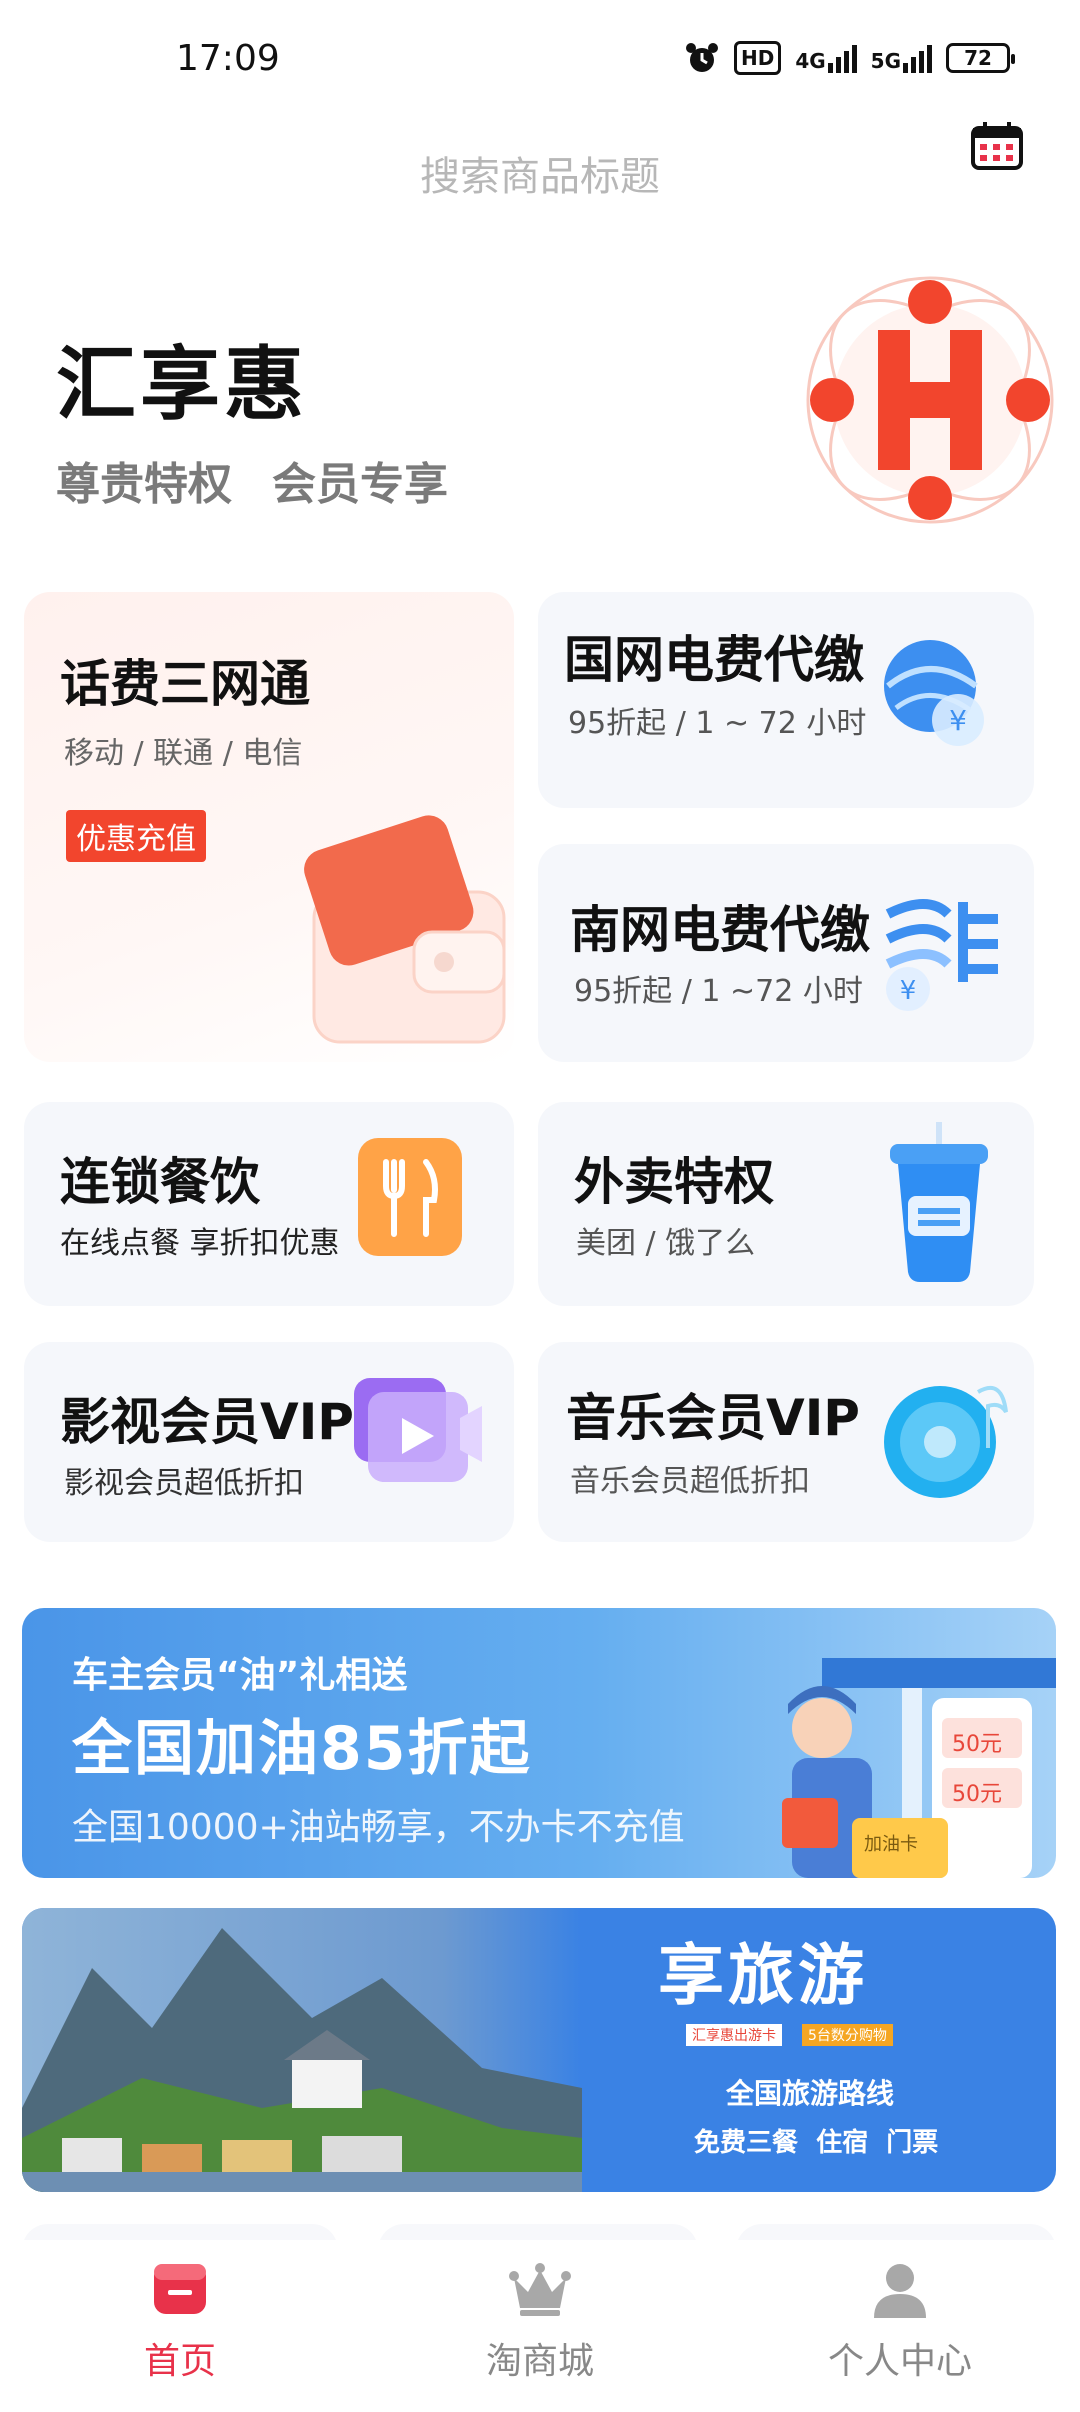  Describe the element at coordinates (810, 2093) in the screenshot. I see `travel-line-1: 全国旅游路线` at that location.